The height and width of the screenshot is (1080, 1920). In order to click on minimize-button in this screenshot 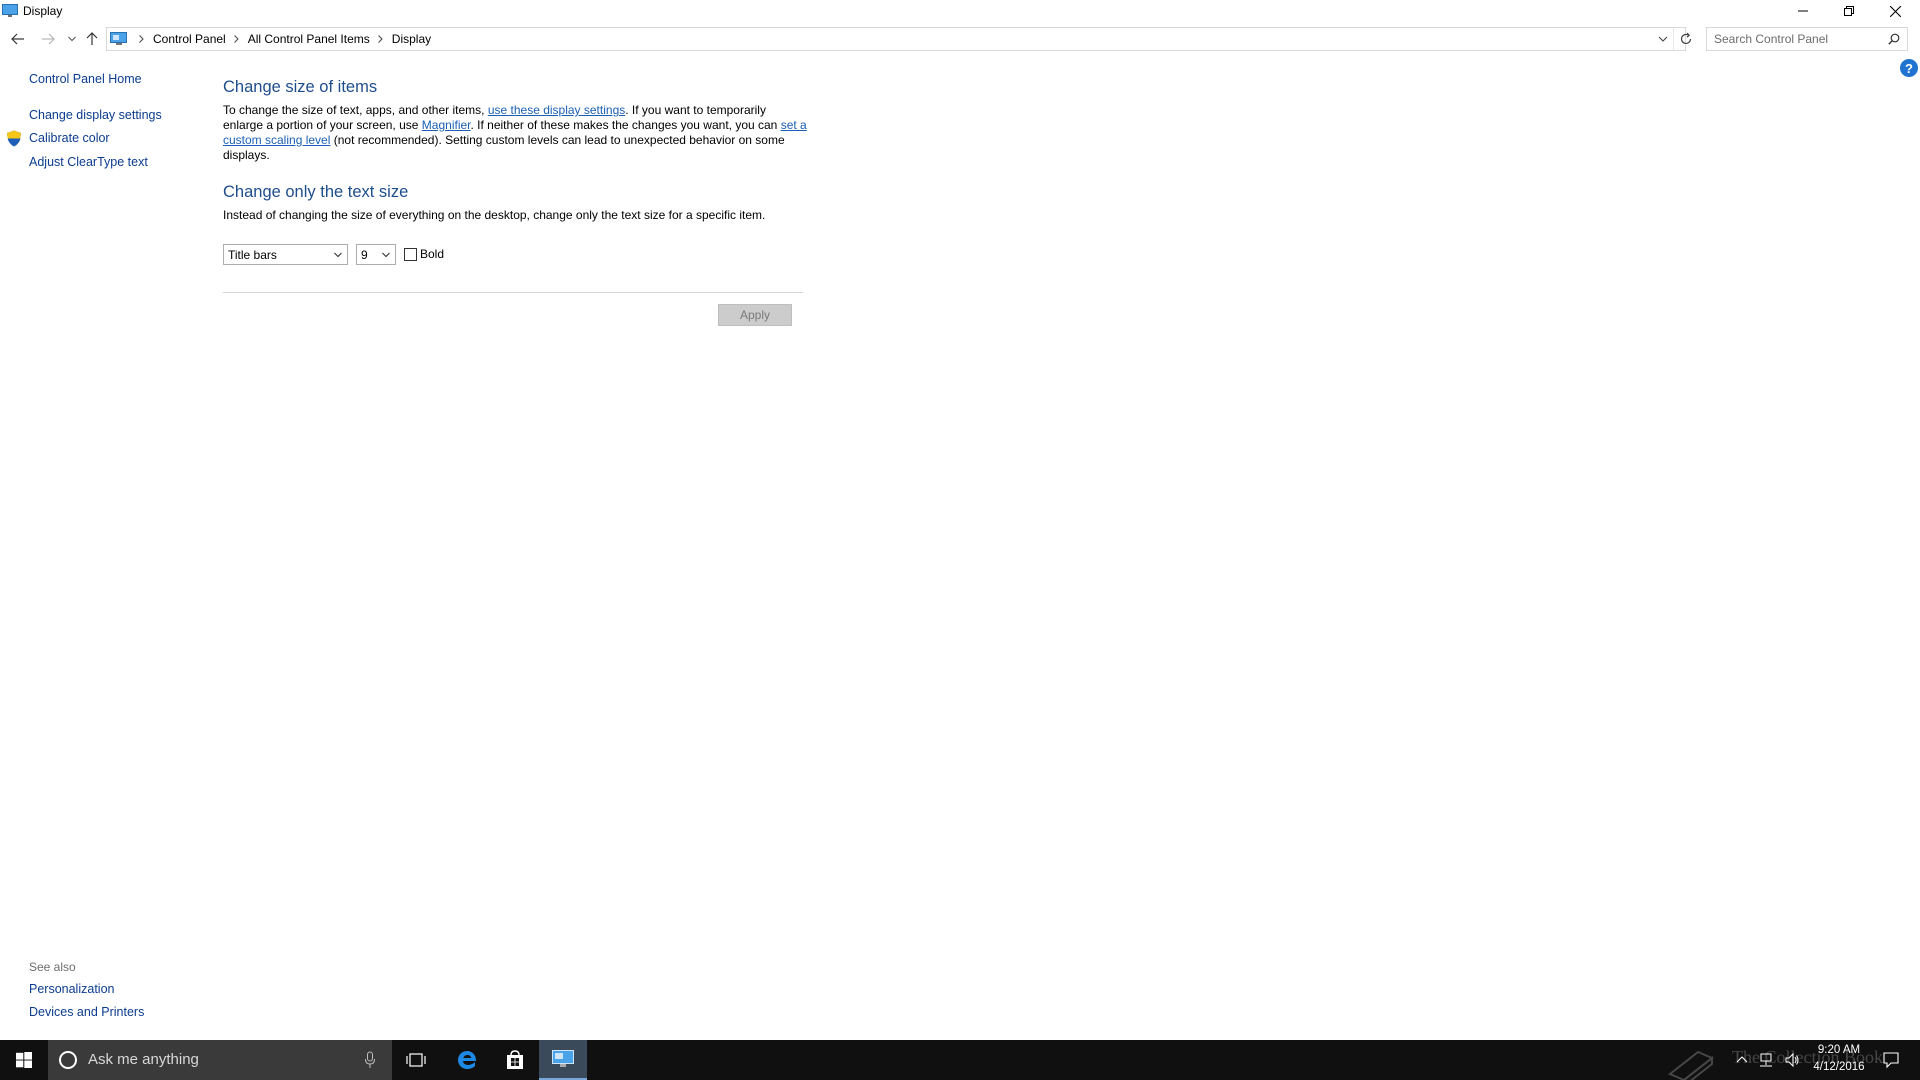, I will do `click(1803, 11)`.